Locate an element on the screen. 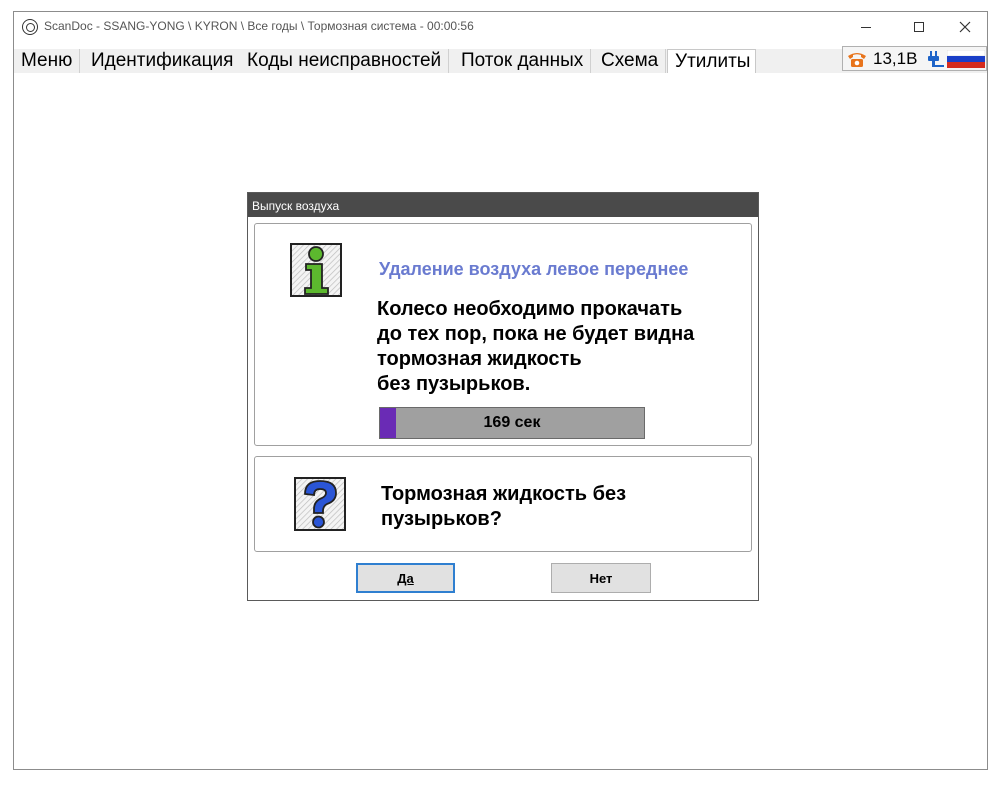  countdown-progress-bar: 169 сек is located at coordinates (512, 423).